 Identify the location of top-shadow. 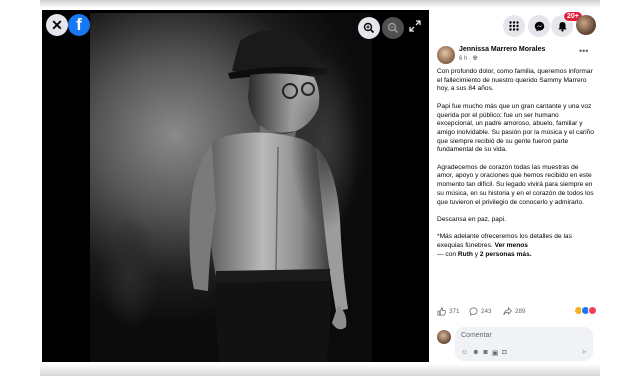
(320, 4).